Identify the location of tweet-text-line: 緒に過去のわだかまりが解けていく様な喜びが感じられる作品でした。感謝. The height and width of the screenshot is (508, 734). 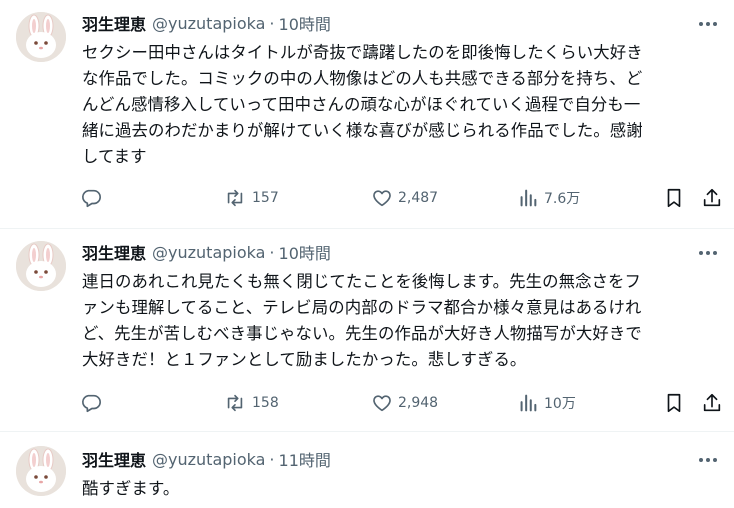
(362, 130).